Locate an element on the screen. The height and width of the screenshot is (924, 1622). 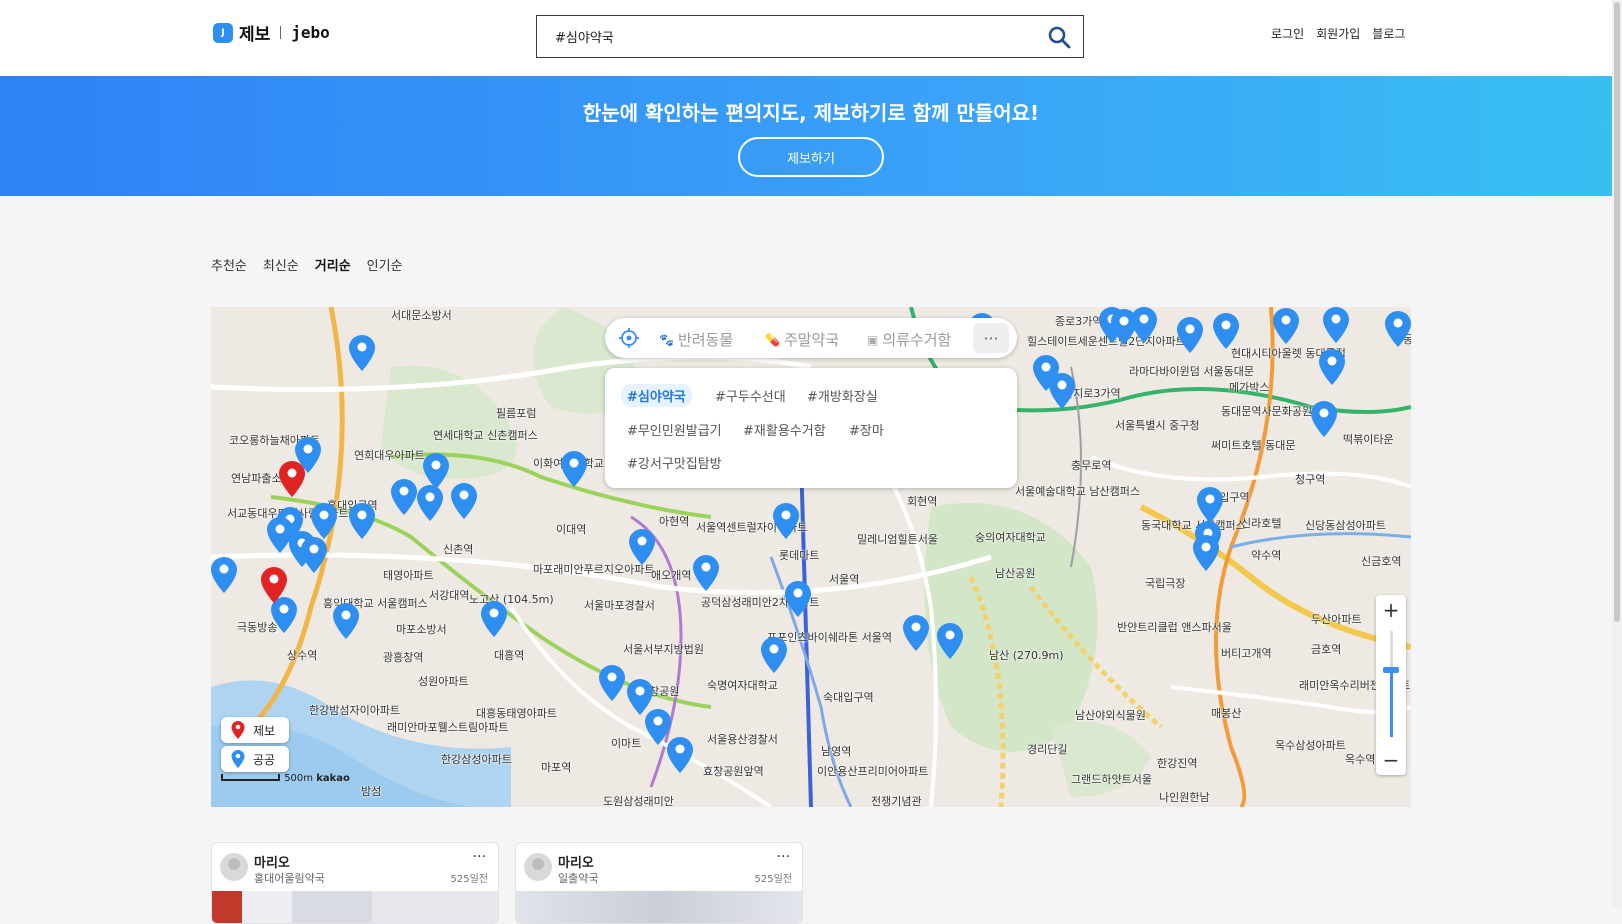
map-label: 아현역 is located at coordinates (674, 521).